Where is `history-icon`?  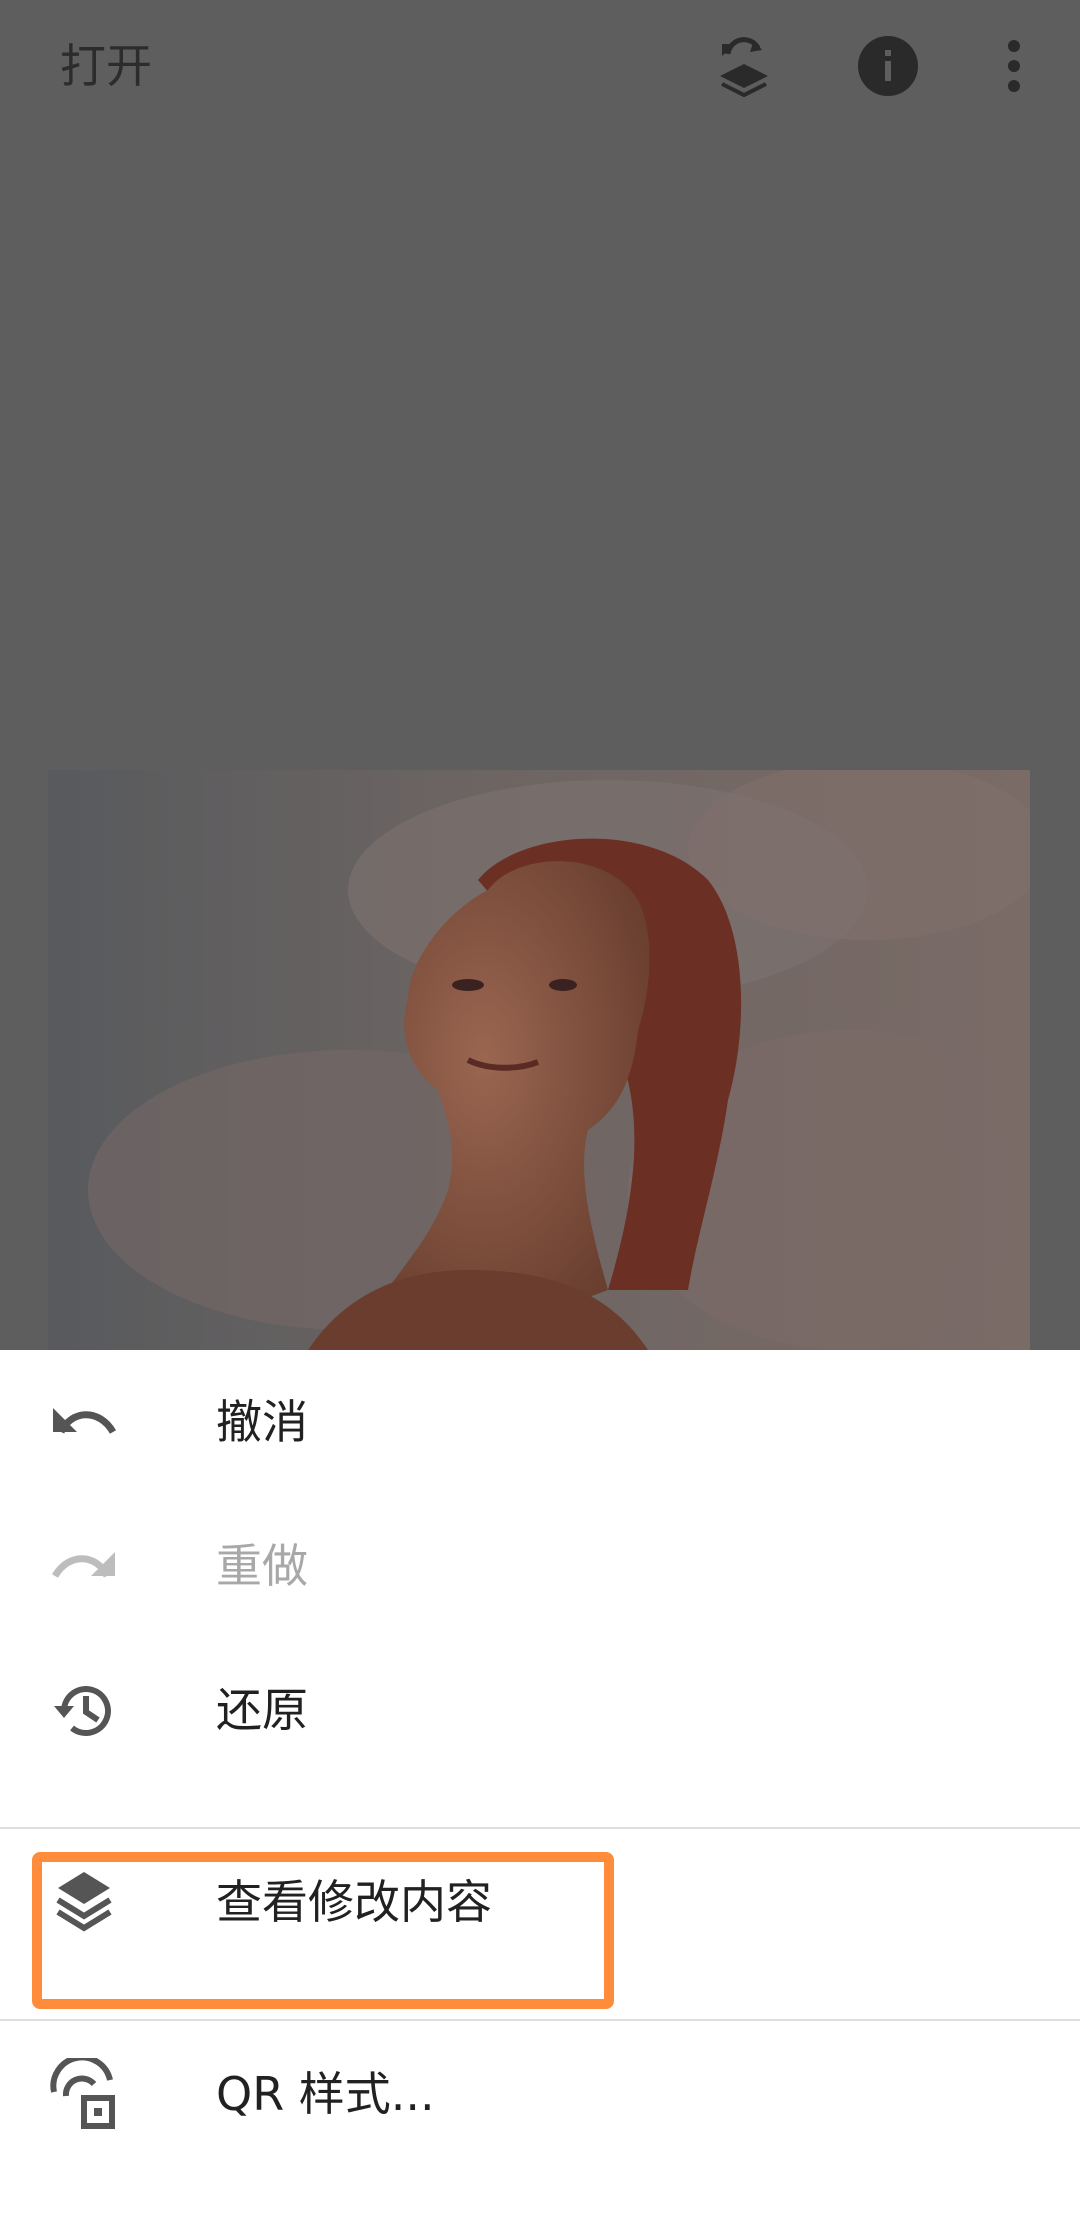 history-icon is located at coordinates (84, 1710).